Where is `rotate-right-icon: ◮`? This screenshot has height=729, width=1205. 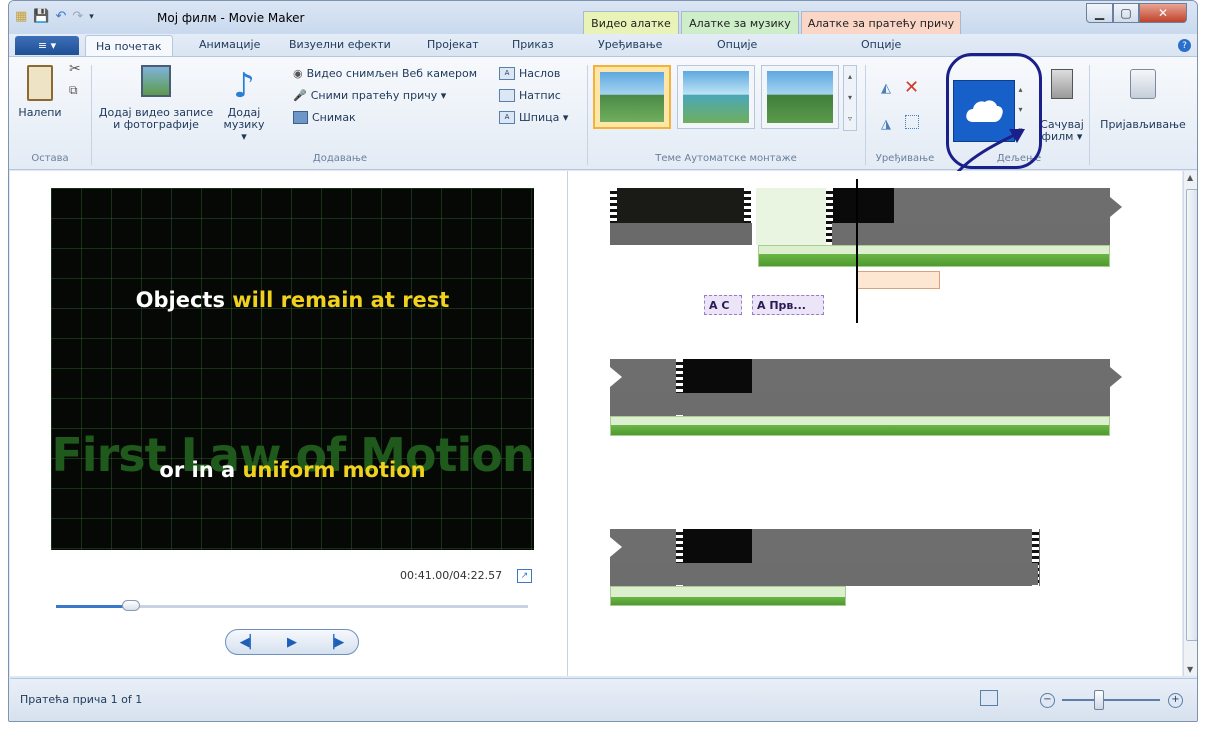
rotate-right-icon: ◮ is located at coordinates (886, 124).